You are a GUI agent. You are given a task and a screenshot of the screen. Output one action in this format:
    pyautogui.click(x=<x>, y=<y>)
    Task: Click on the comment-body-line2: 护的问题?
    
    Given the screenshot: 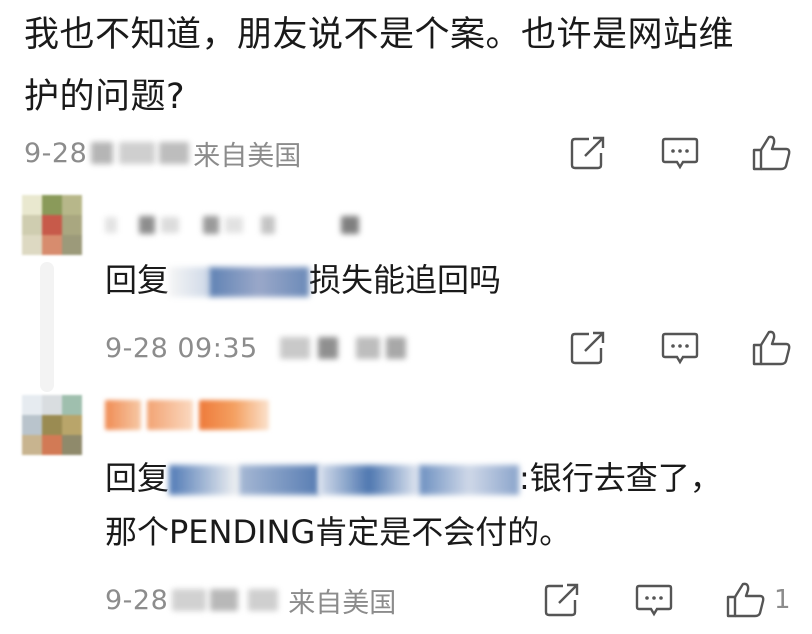 What is the action you would take?
    pyautogui.click(x=105, y=97)
    